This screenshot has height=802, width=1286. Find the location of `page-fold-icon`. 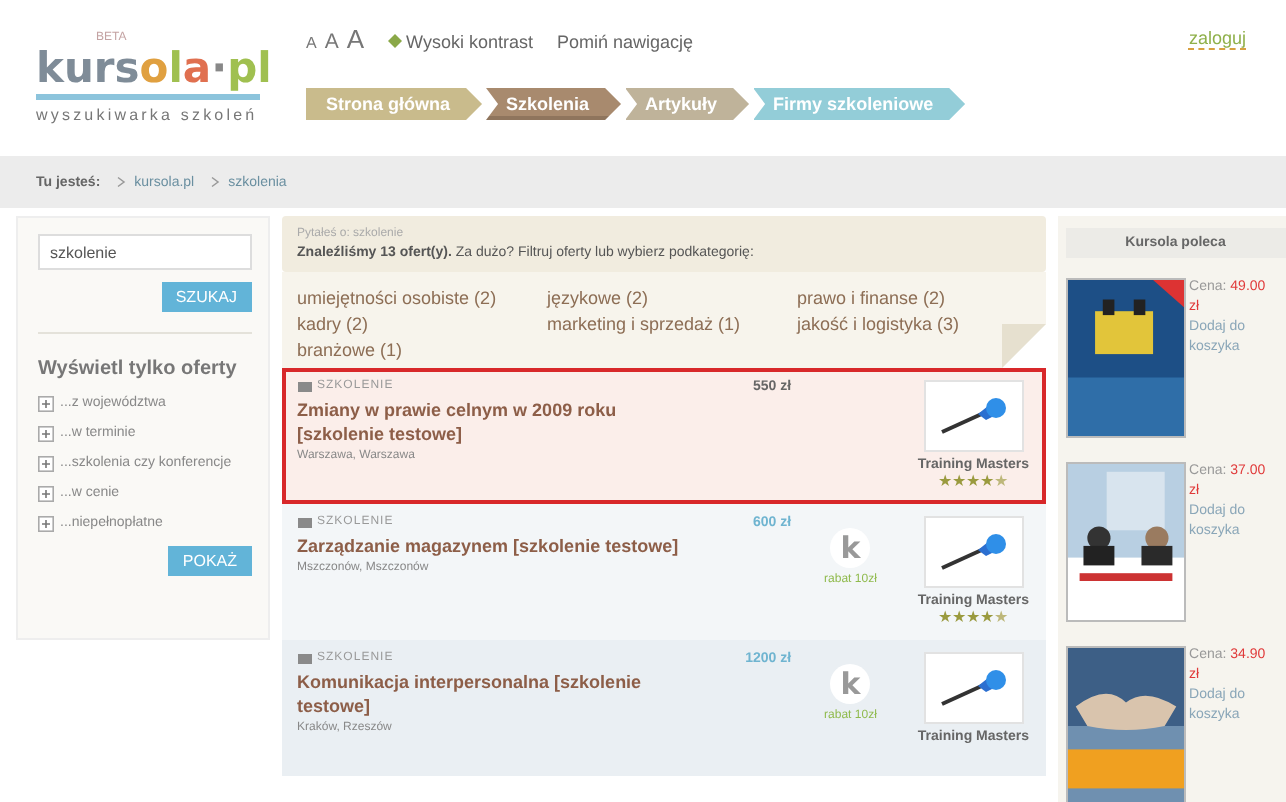

page-fold-icon is located at coordinates (1023, 346).